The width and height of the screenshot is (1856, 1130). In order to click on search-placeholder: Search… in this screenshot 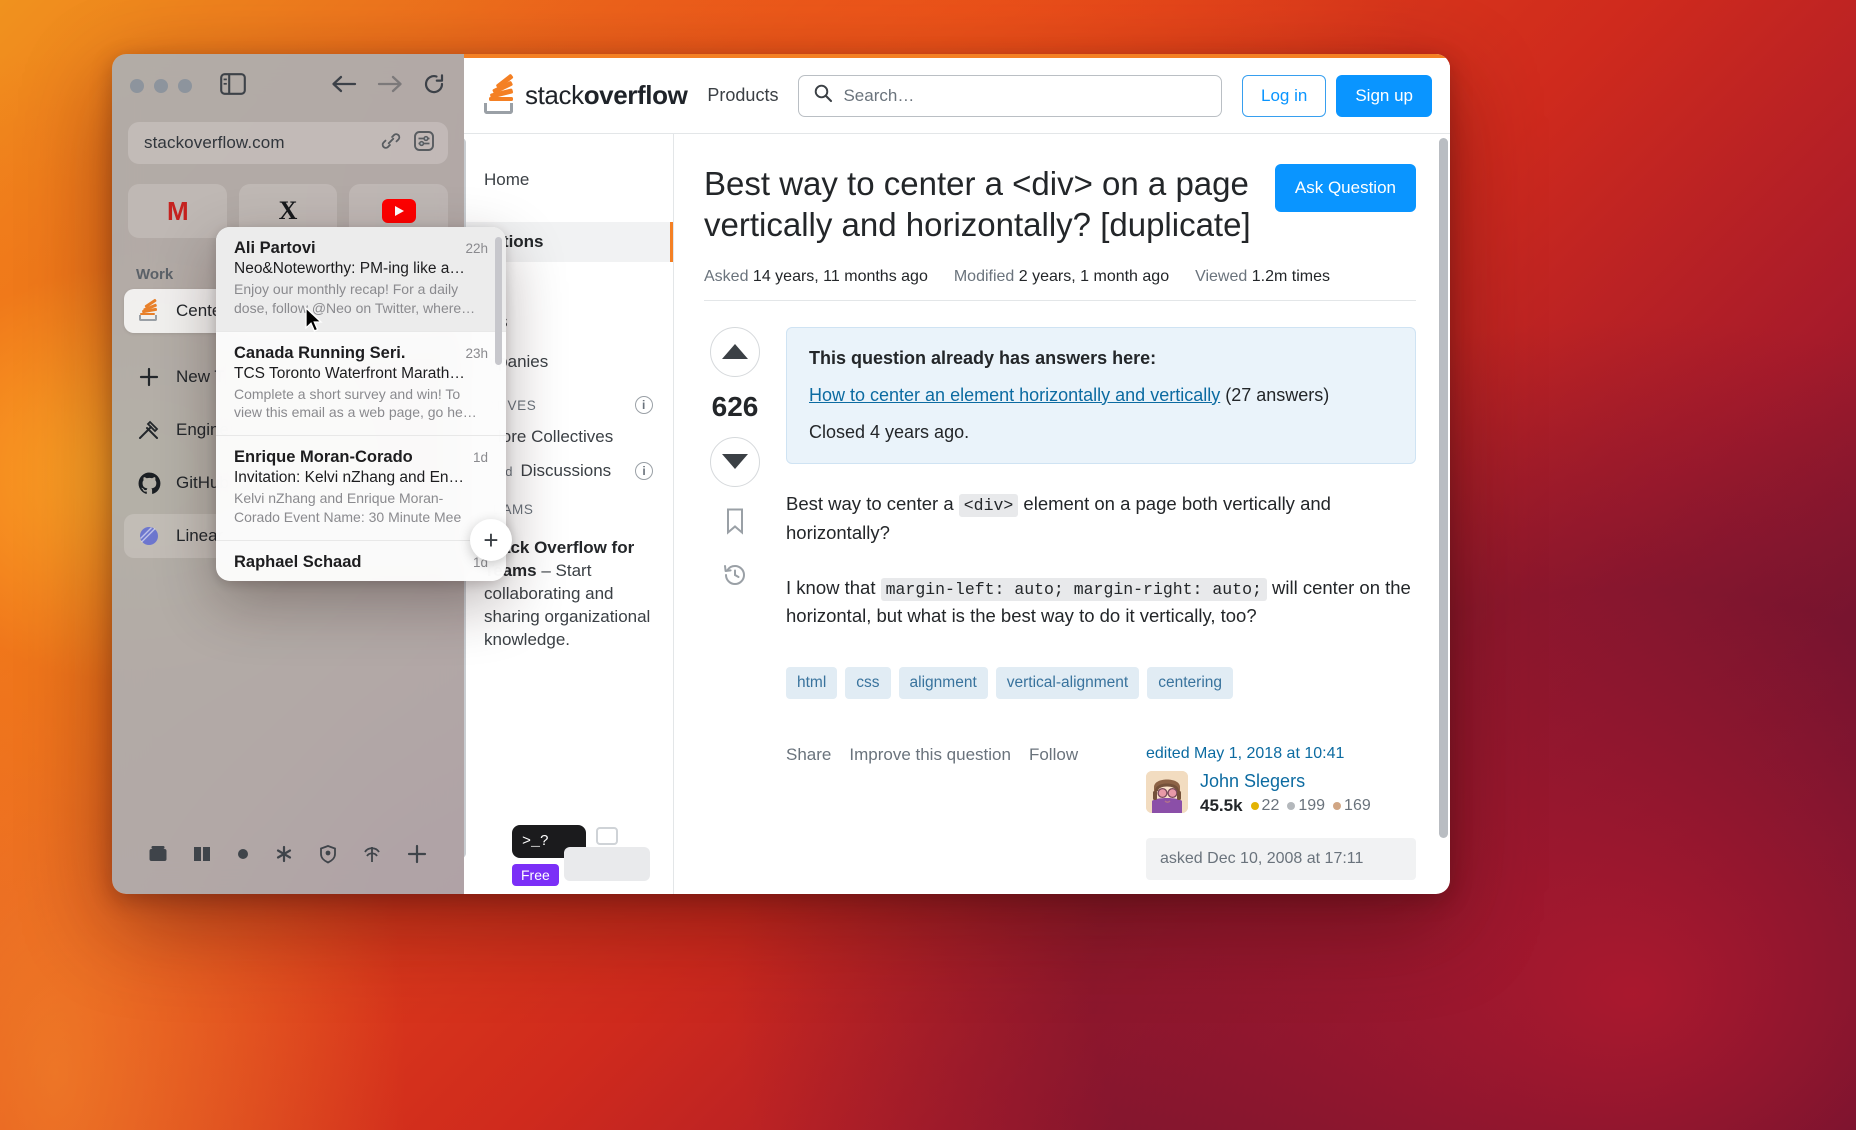, I will do `click(879, 95)`.